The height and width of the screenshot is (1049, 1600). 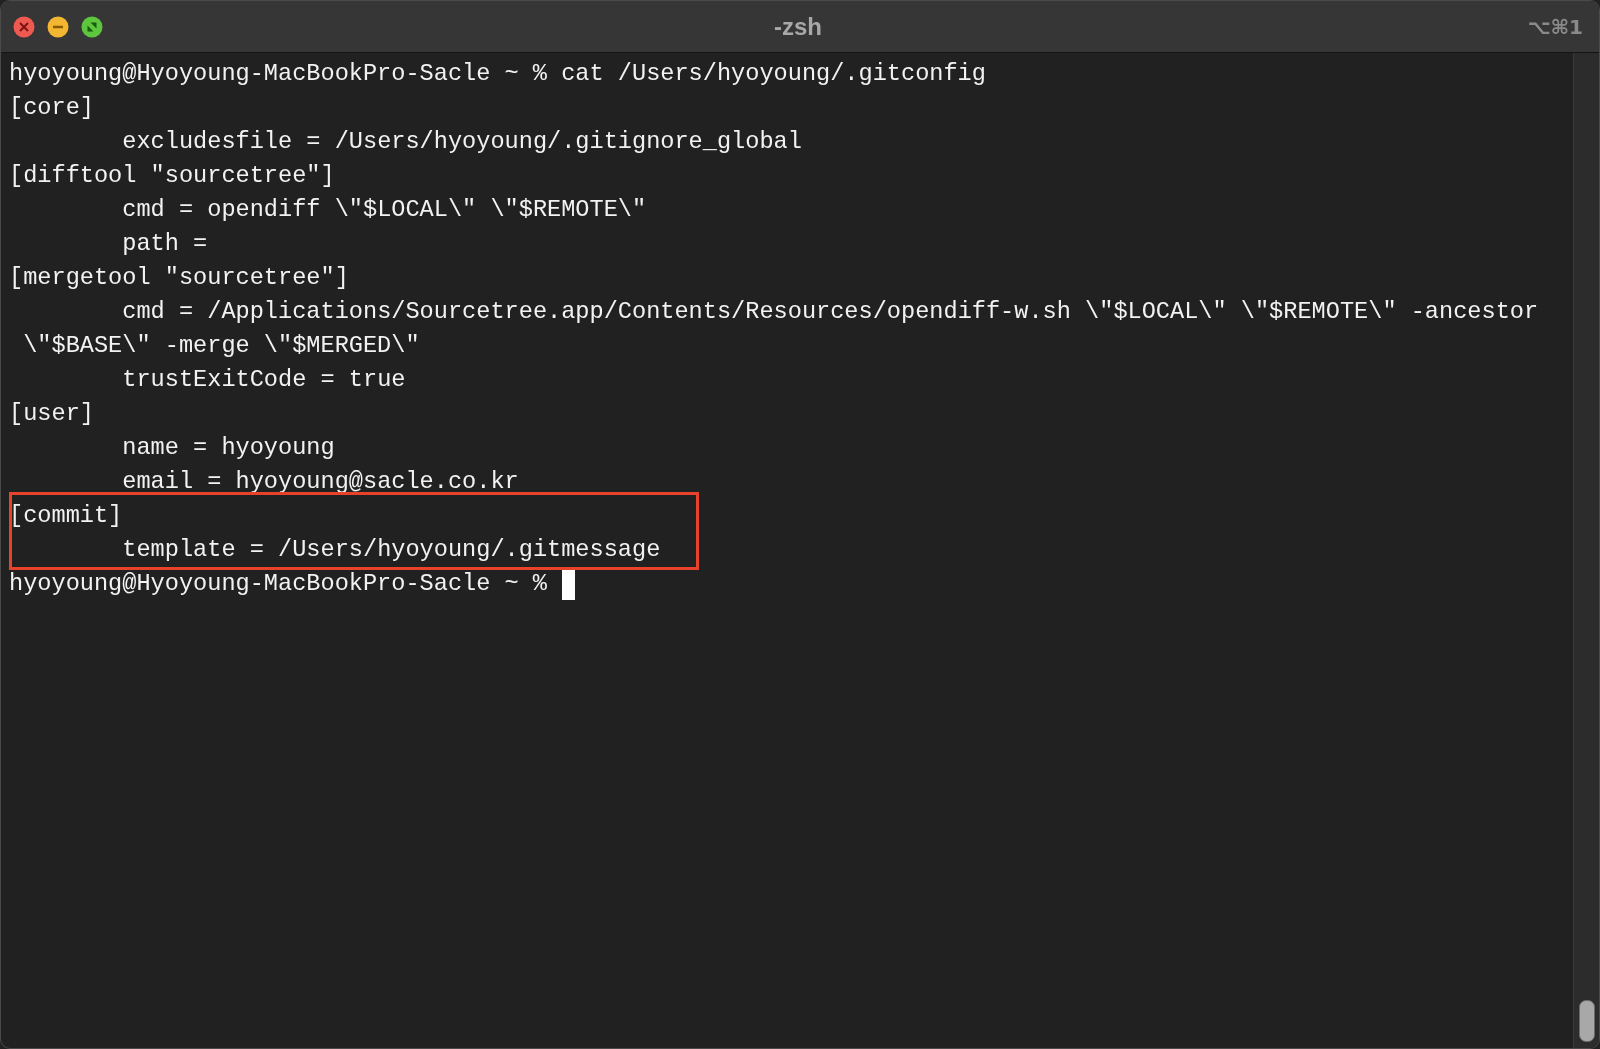 What do you see at coordinates (461, 142) in the screenshot?
I see `terminal-line: excludesfile = /Users/hyoyoung/.gitignore_global` at bounding box center [461, 142].